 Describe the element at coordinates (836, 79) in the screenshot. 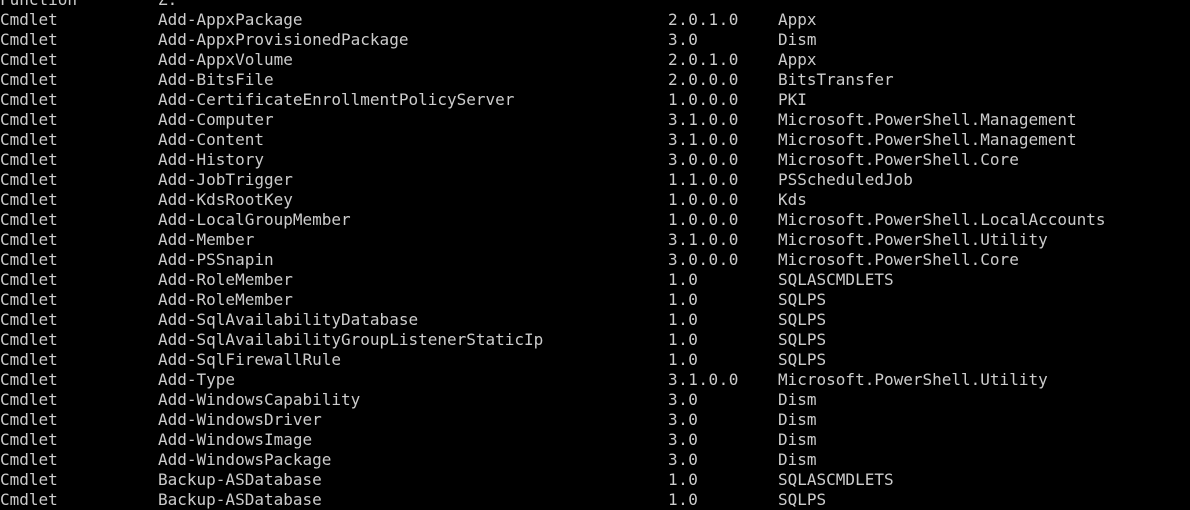

I see `command-source: BitsTransfer` at that location.